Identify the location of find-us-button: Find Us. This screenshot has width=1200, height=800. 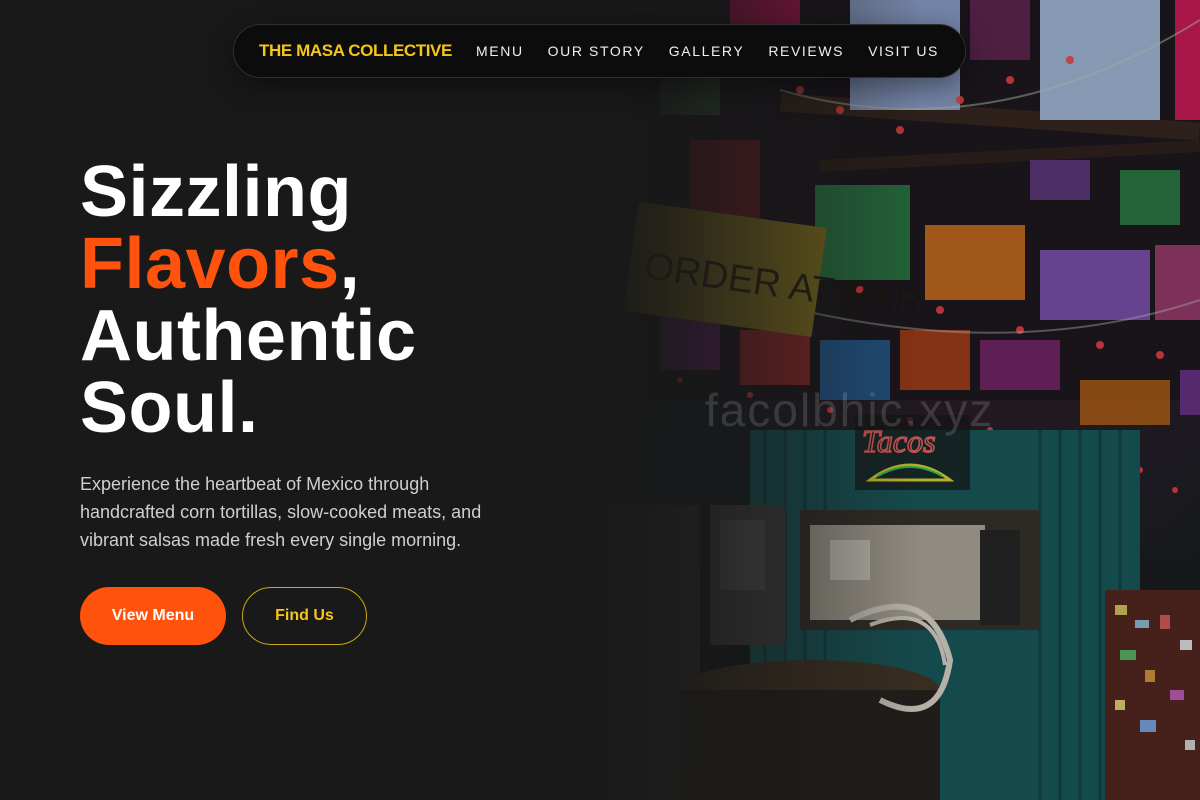
(304, 616).